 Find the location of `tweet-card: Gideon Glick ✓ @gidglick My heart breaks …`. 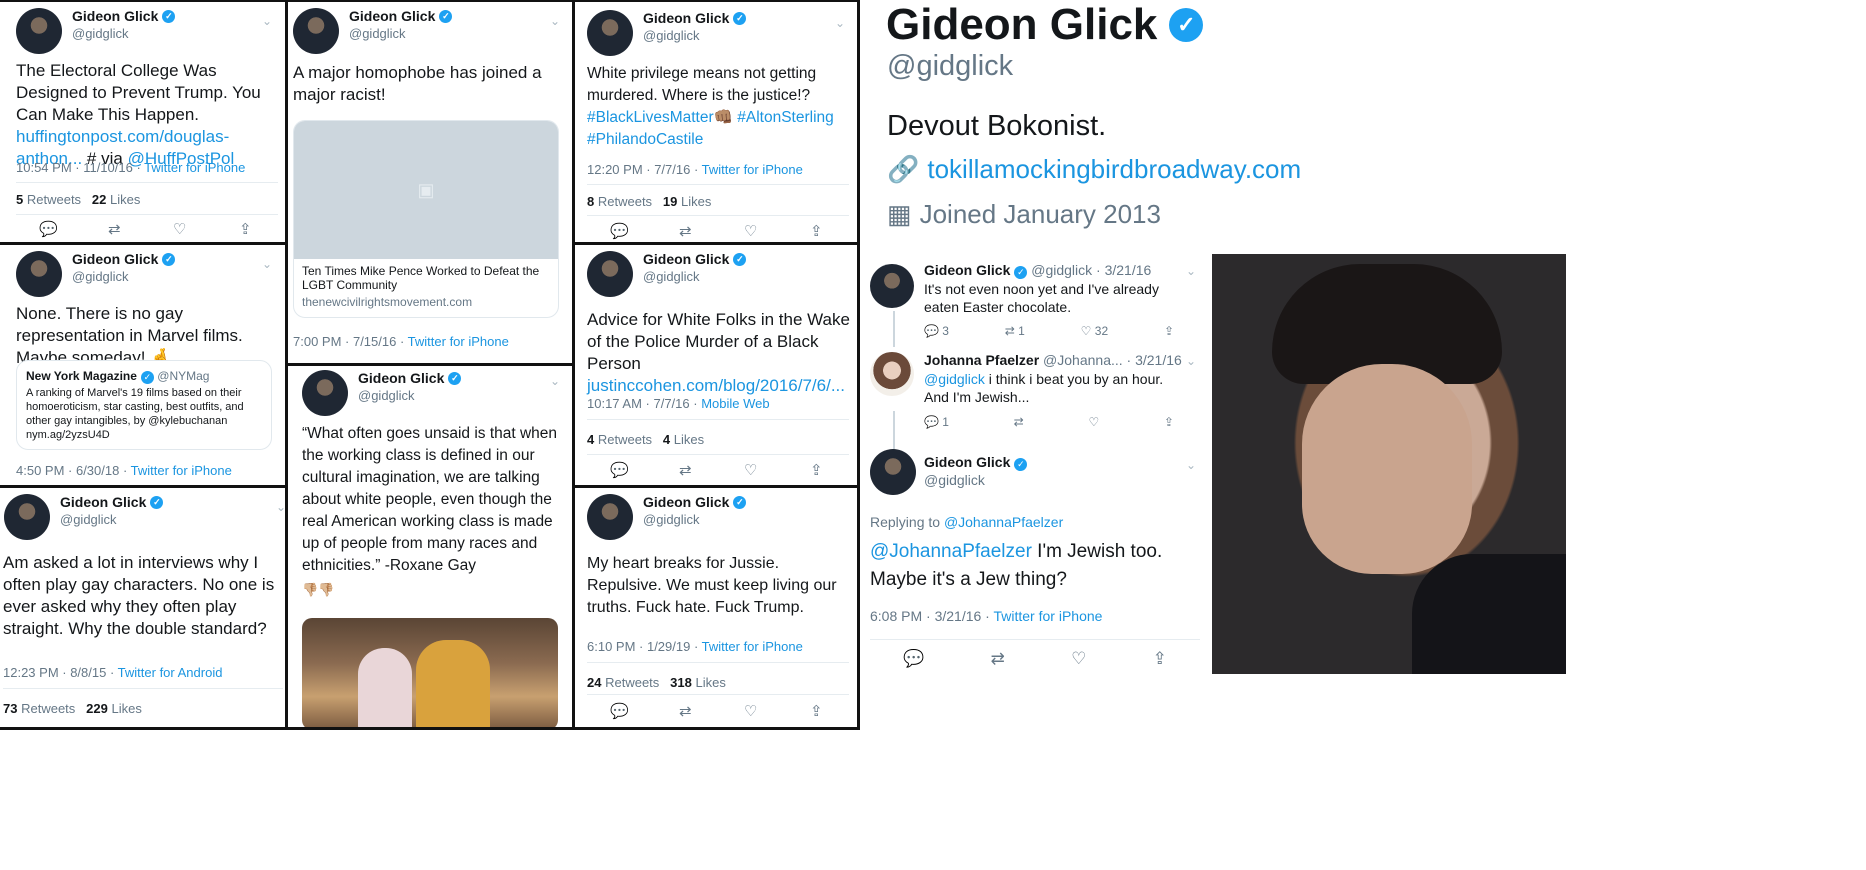

tweet-card: Gideon Glick ✓ @gidglick My heart breaks … is located at coordinates (716, 607).